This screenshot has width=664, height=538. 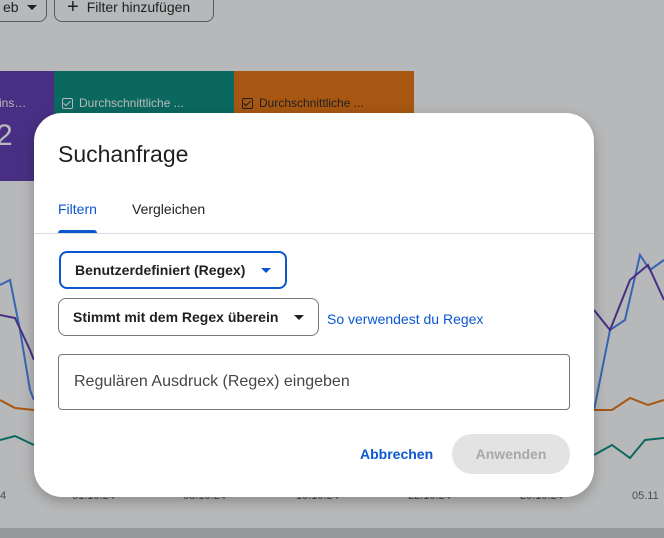 I want to click on apply-button: Anwenden, so click(x=511, y=454).